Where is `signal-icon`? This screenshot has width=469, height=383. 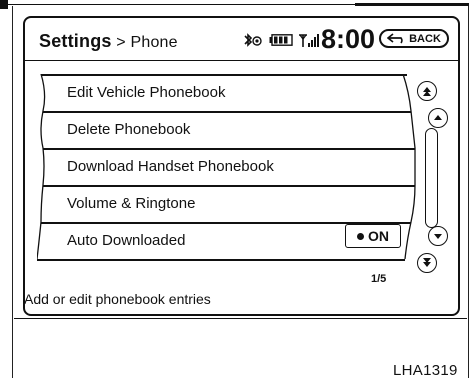 signal-icon is located at coordinates (309, 40).